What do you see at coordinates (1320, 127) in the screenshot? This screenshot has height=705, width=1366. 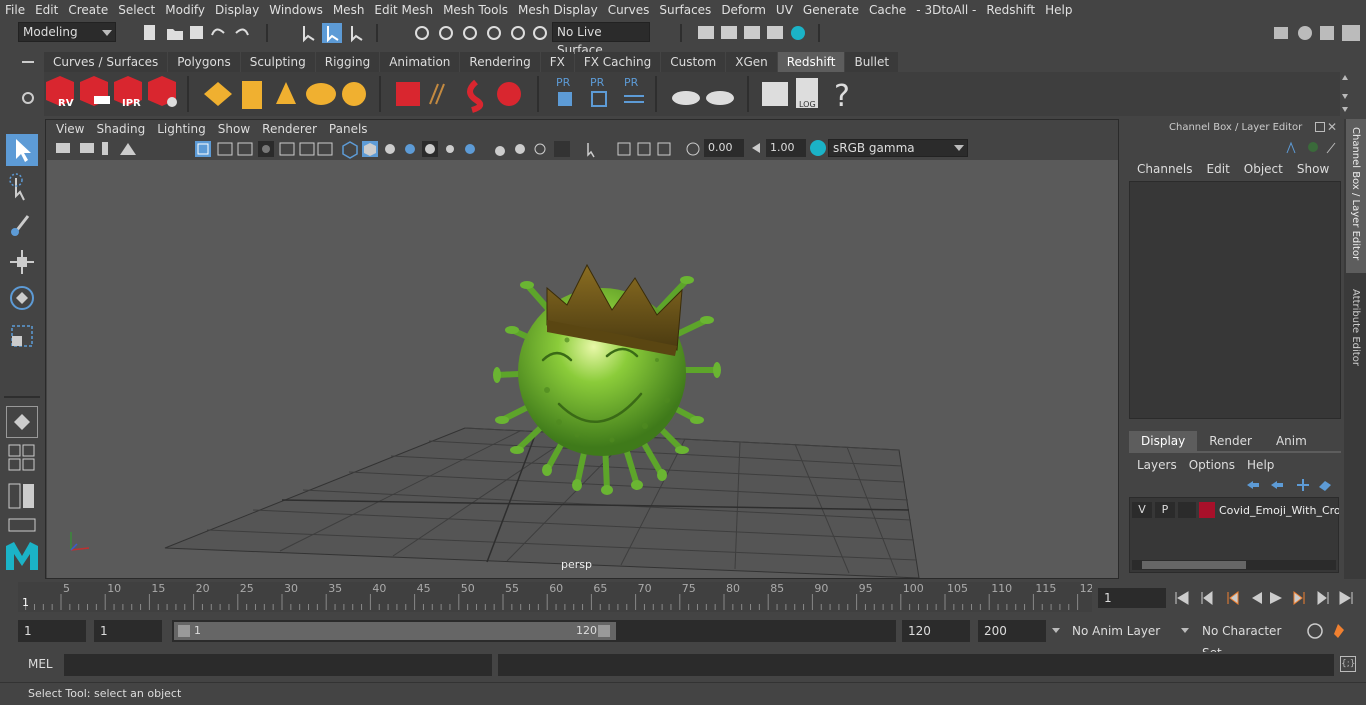 I see `float-panel-icon` at bounding box center [1320, 127].